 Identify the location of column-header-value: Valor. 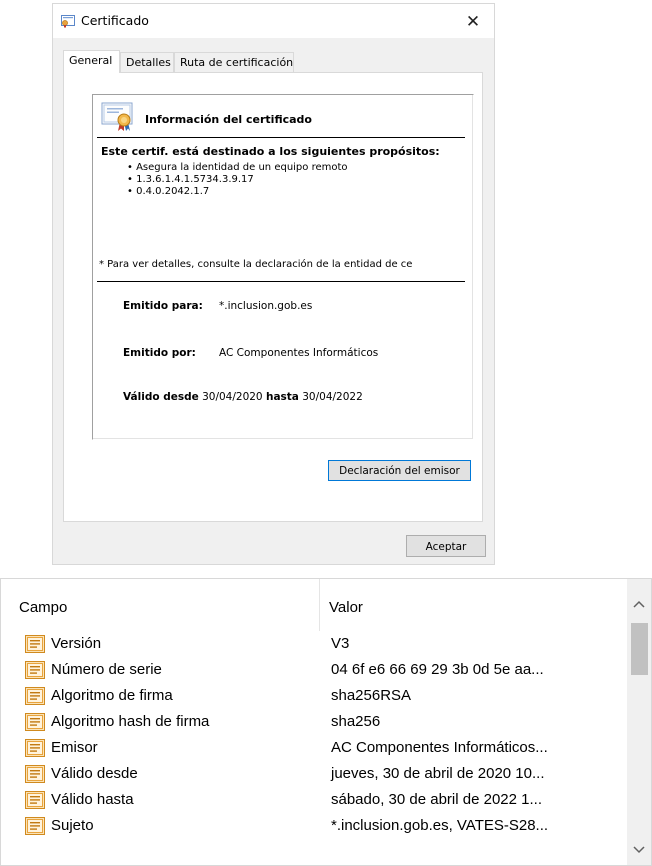
(346, 607).